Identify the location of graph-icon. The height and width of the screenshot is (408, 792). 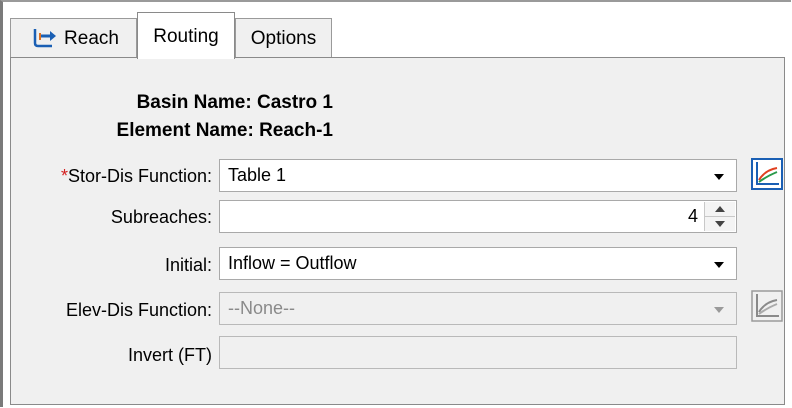
(767, 174).